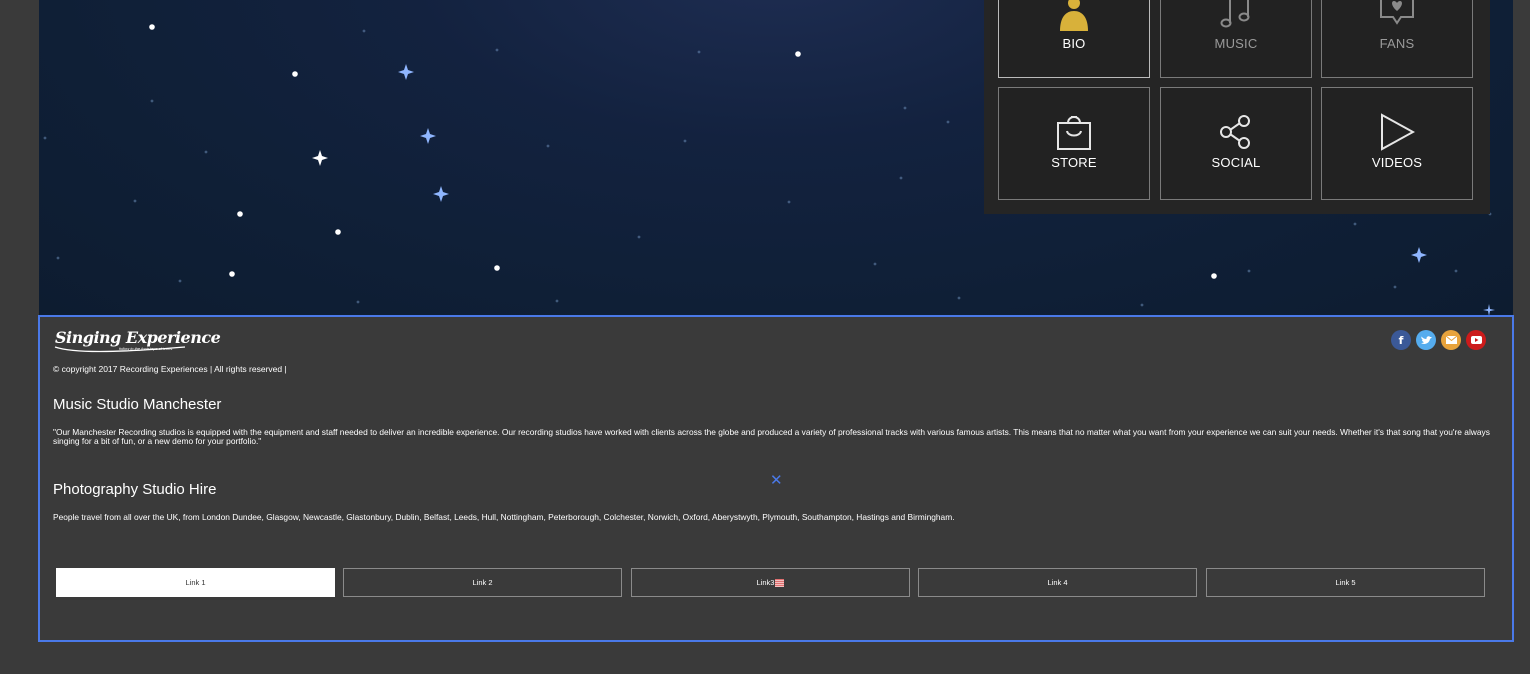 The height and width of the screenshot is (674, 1530). I want to click on link-5-button: Link 5, so click(1345, 582).